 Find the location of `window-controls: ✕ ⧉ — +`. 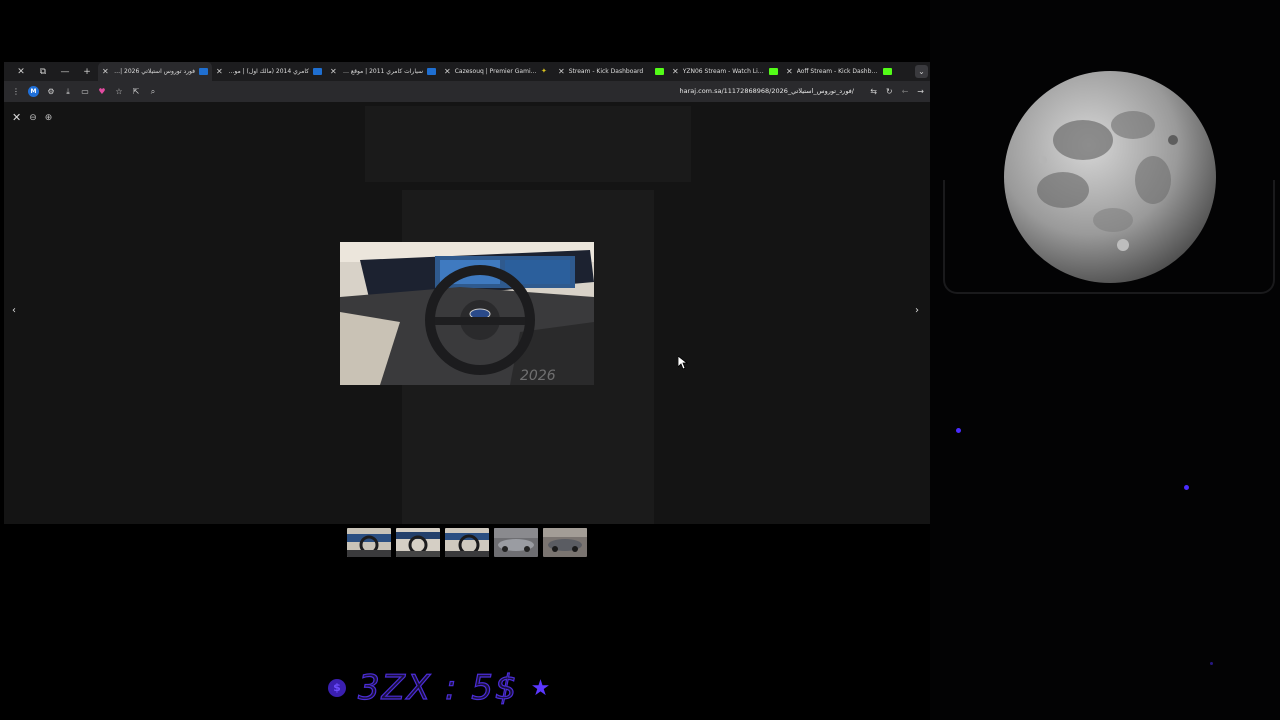

window-controls: ✕ ⧉ — + is located at coordinates (51, 72).